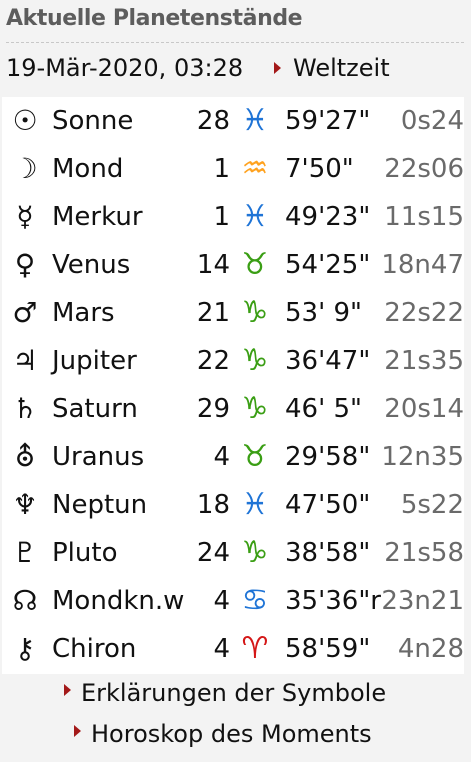 The width and height of the screenshot is (471, 762). I want to click on pluto-icon: ♇, so click(25, 552).